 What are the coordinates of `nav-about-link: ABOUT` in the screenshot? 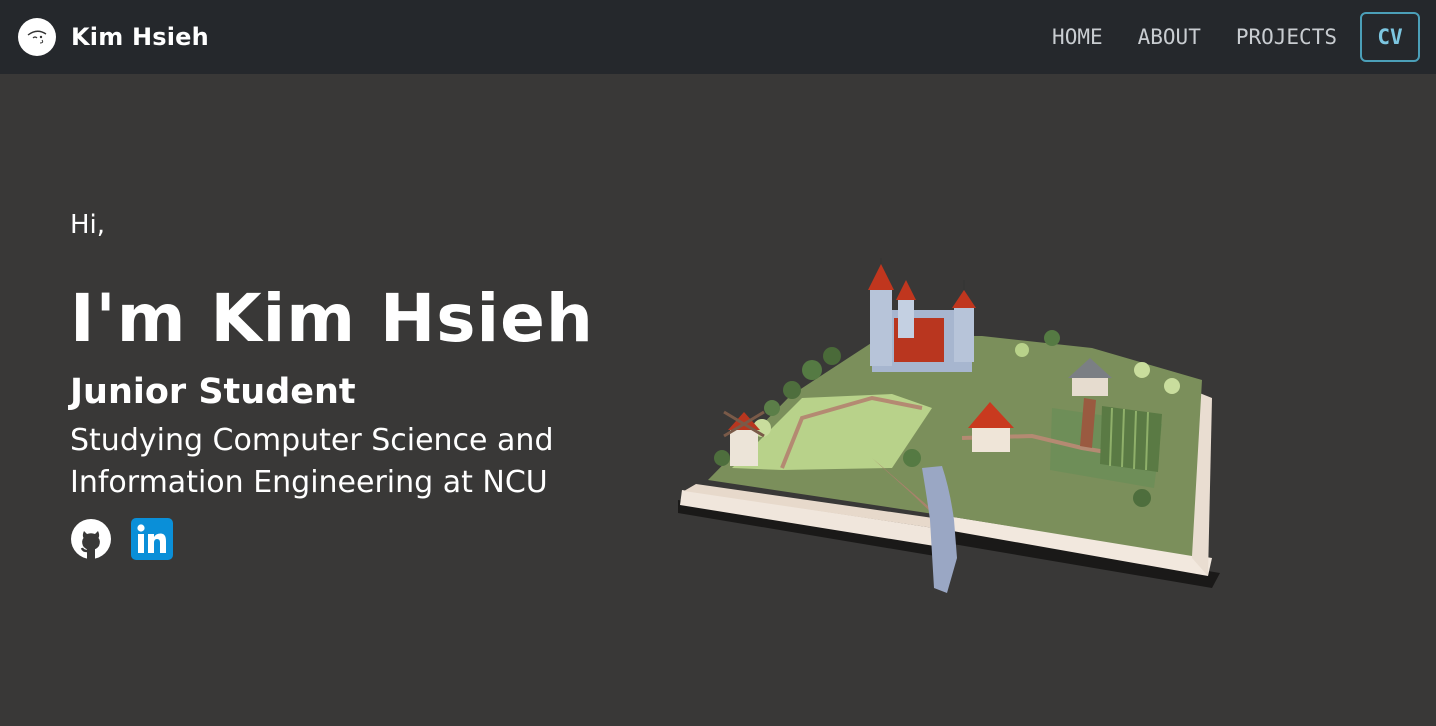 It's located at (1169, 37).